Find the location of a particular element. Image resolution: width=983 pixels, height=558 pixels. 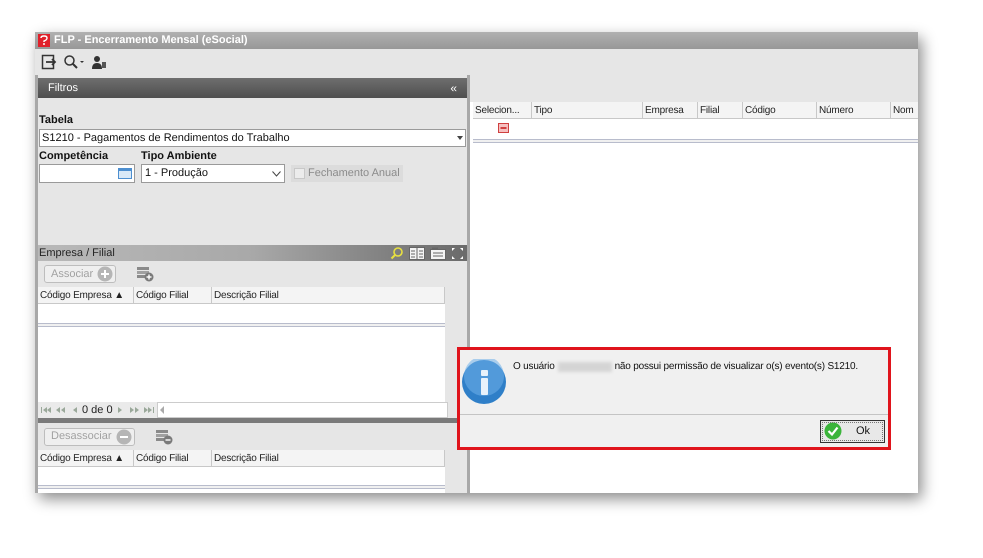

columns-icon is located at coordinates (417, 253).